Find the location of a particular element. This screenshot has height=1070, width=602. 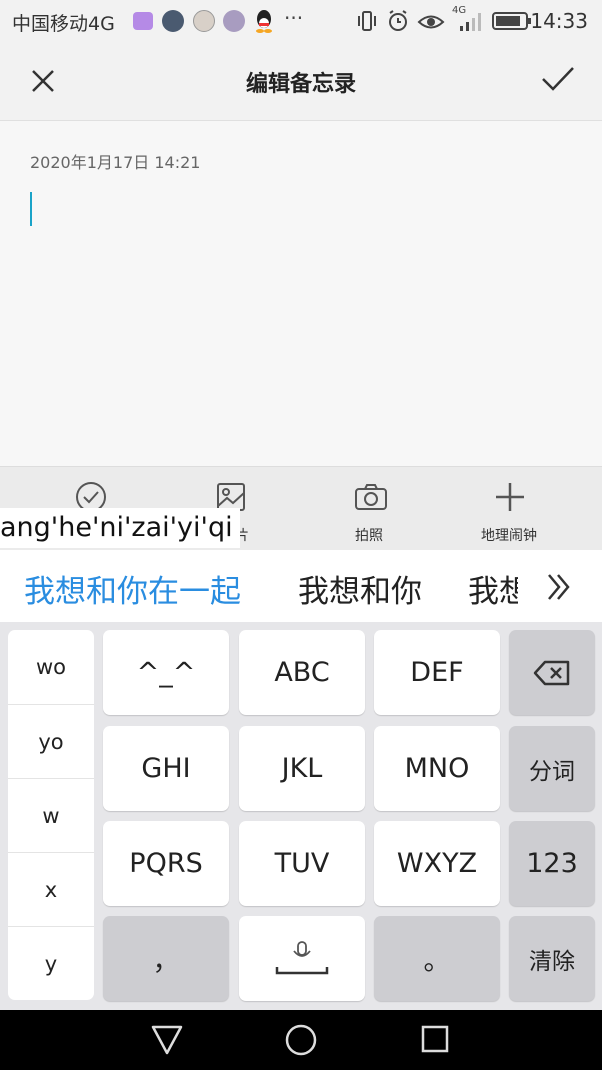

geo-alarm-button: 地理闹钟 is located at coordinates (509, 509).